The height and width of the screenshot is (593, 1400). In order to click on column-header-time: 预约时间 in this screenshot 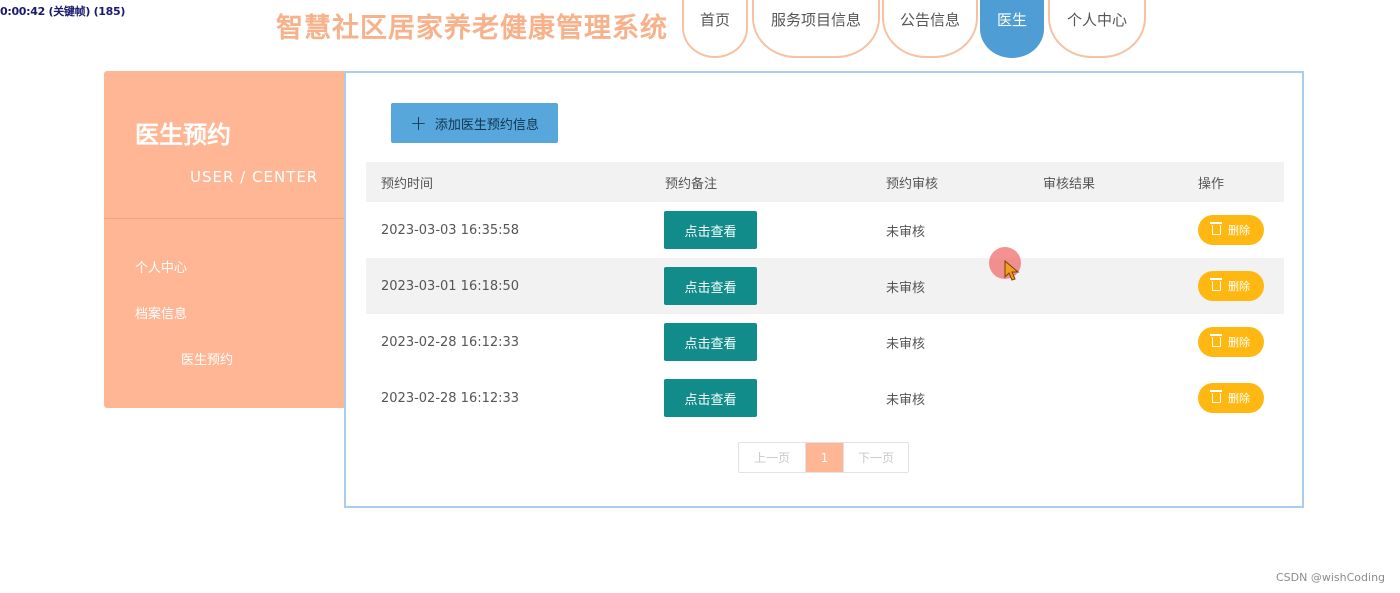, I will do `click(407, 184)`.